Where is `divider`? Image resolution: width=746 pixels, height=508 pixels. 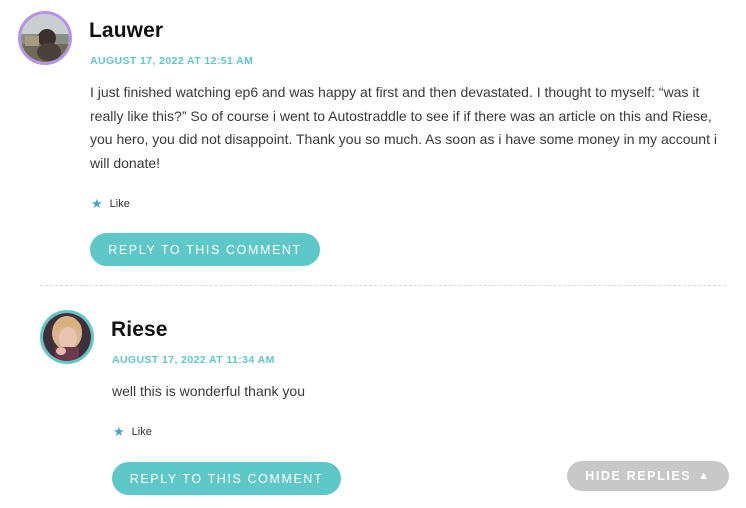 divider is located at coordinates (383, 285).